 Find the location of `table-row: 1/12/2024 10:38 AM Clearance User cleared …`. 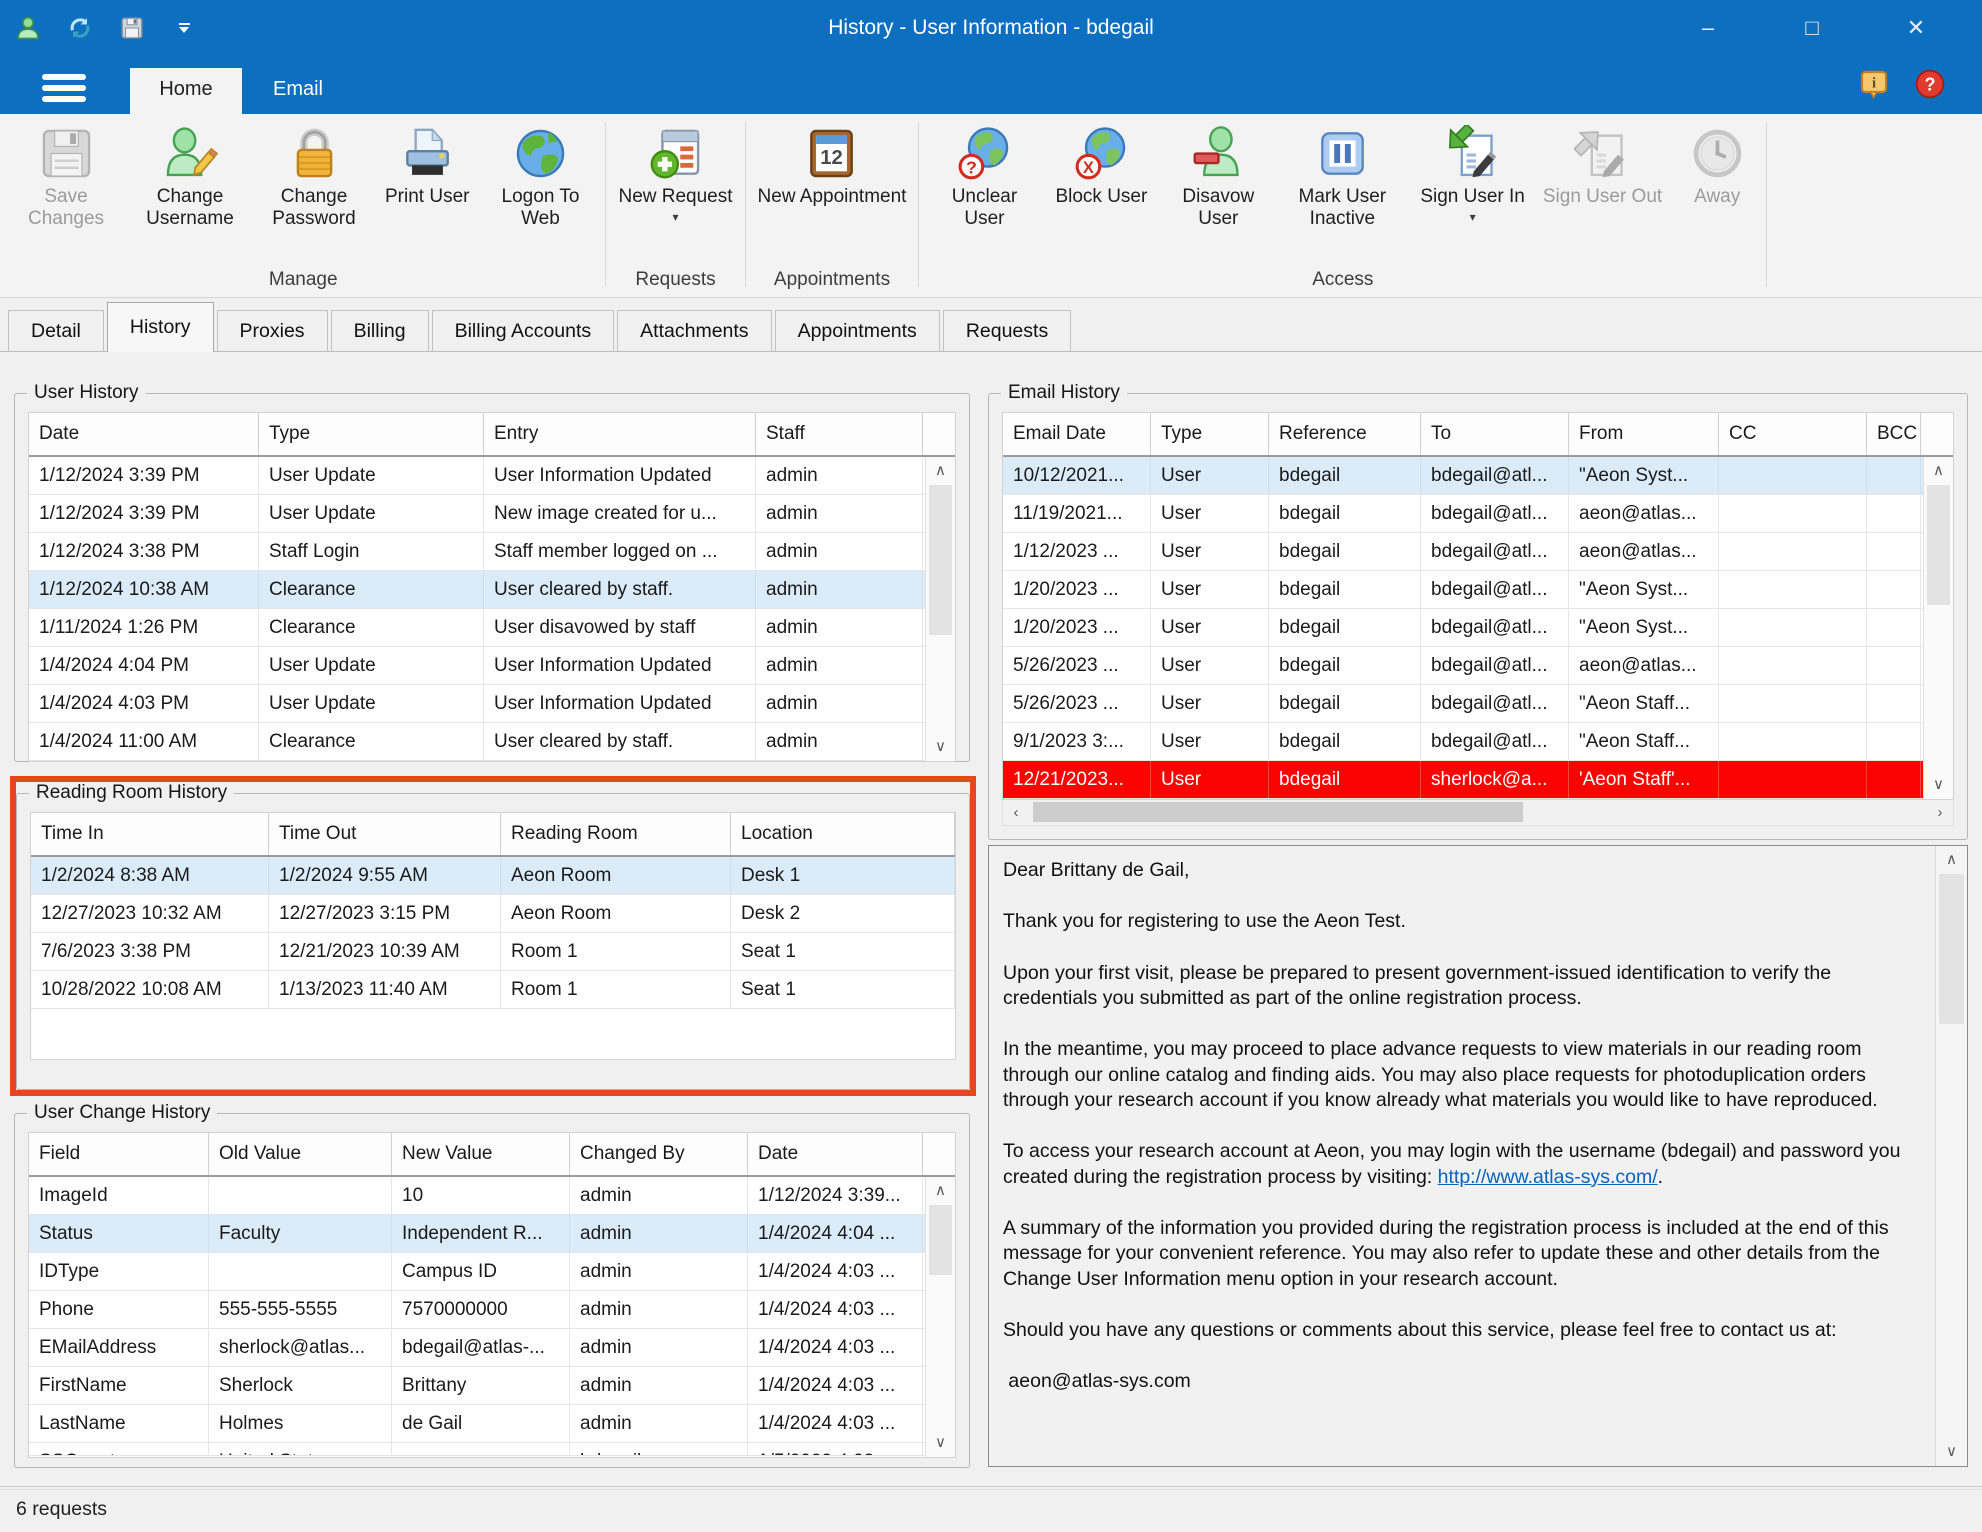

table-row: 1/12/2024 10:38 AM Clearance User cleared … is located at coordinates (492, 590).